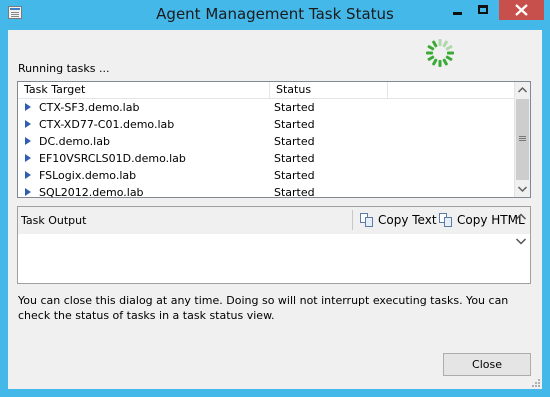 The width and height of the screenshot is (550, 397). I want to click on task-target: DC.demo.lab, so click(74, 141).